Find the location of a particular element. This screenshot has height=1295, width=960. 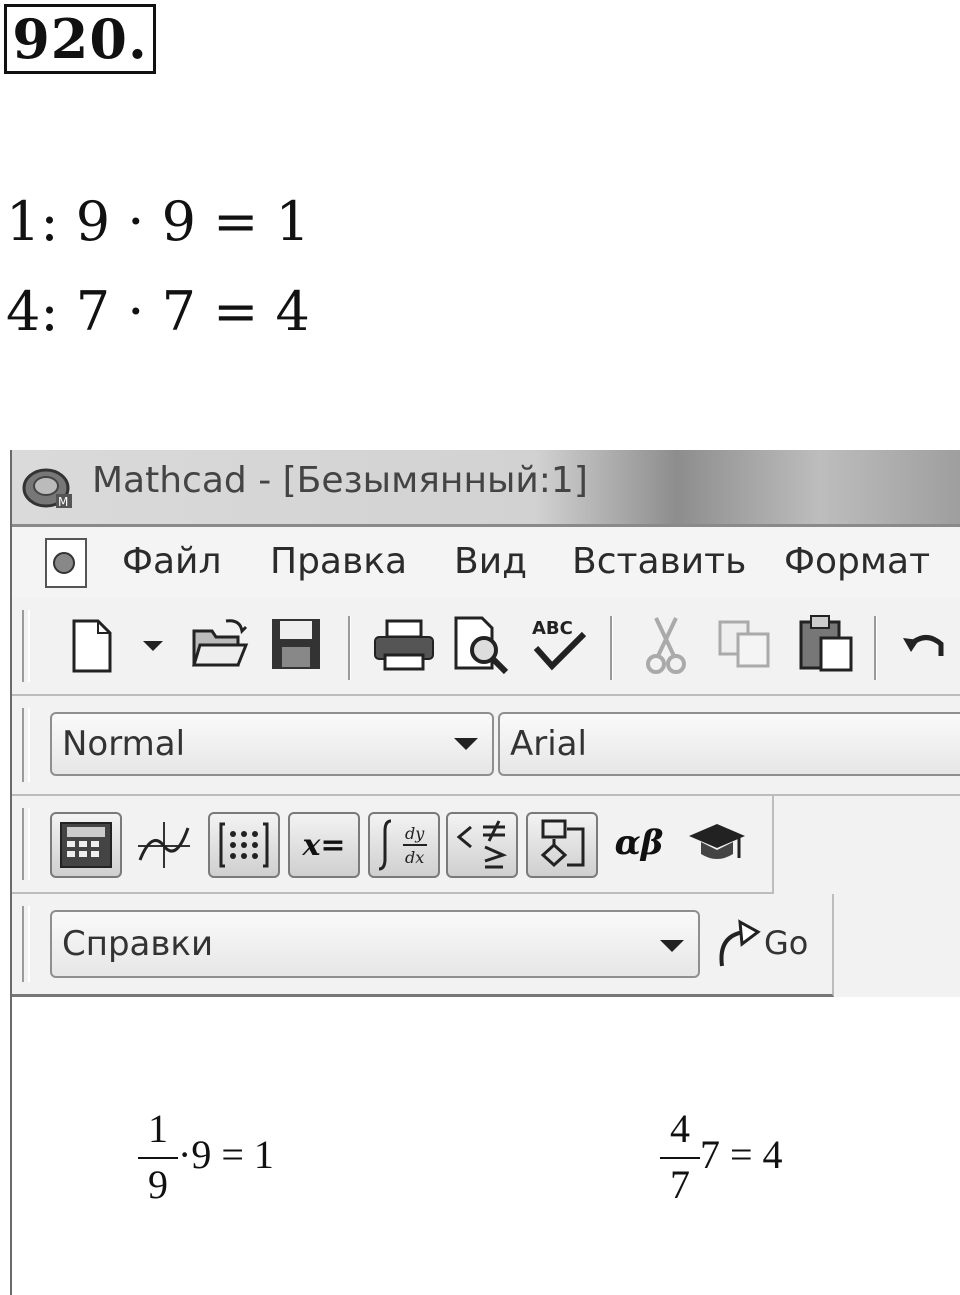

standard-toolbar: ABC is located at coordinates (486, 647).